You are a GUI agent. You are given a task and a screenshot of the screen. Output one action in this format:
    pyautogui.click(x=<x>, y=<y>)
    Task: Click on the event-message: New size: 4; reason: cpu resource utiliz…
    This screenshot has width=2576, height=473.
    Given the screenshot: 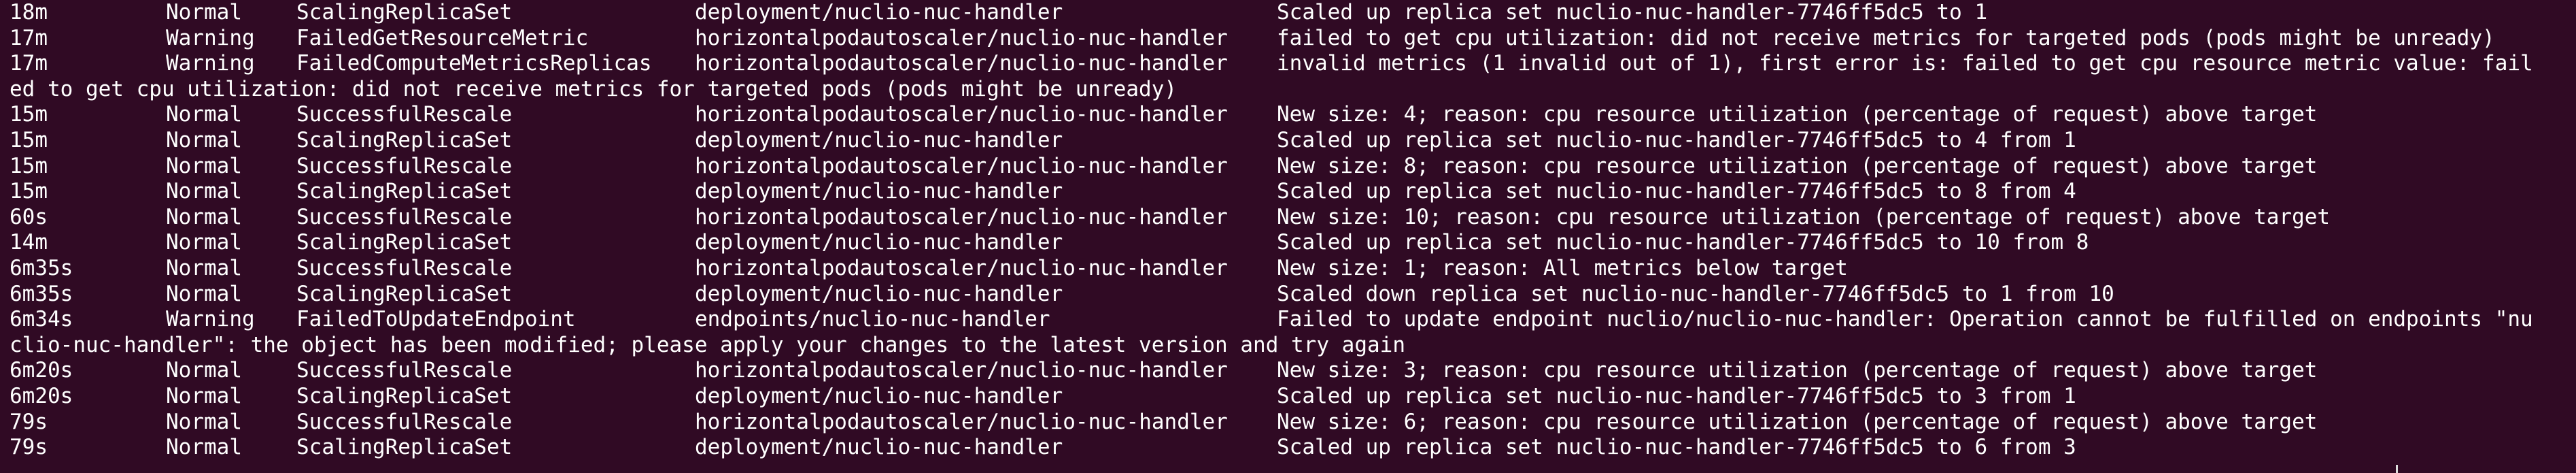 What is the action you would take?
    pyautogui.click(x=1797, y=114)
    